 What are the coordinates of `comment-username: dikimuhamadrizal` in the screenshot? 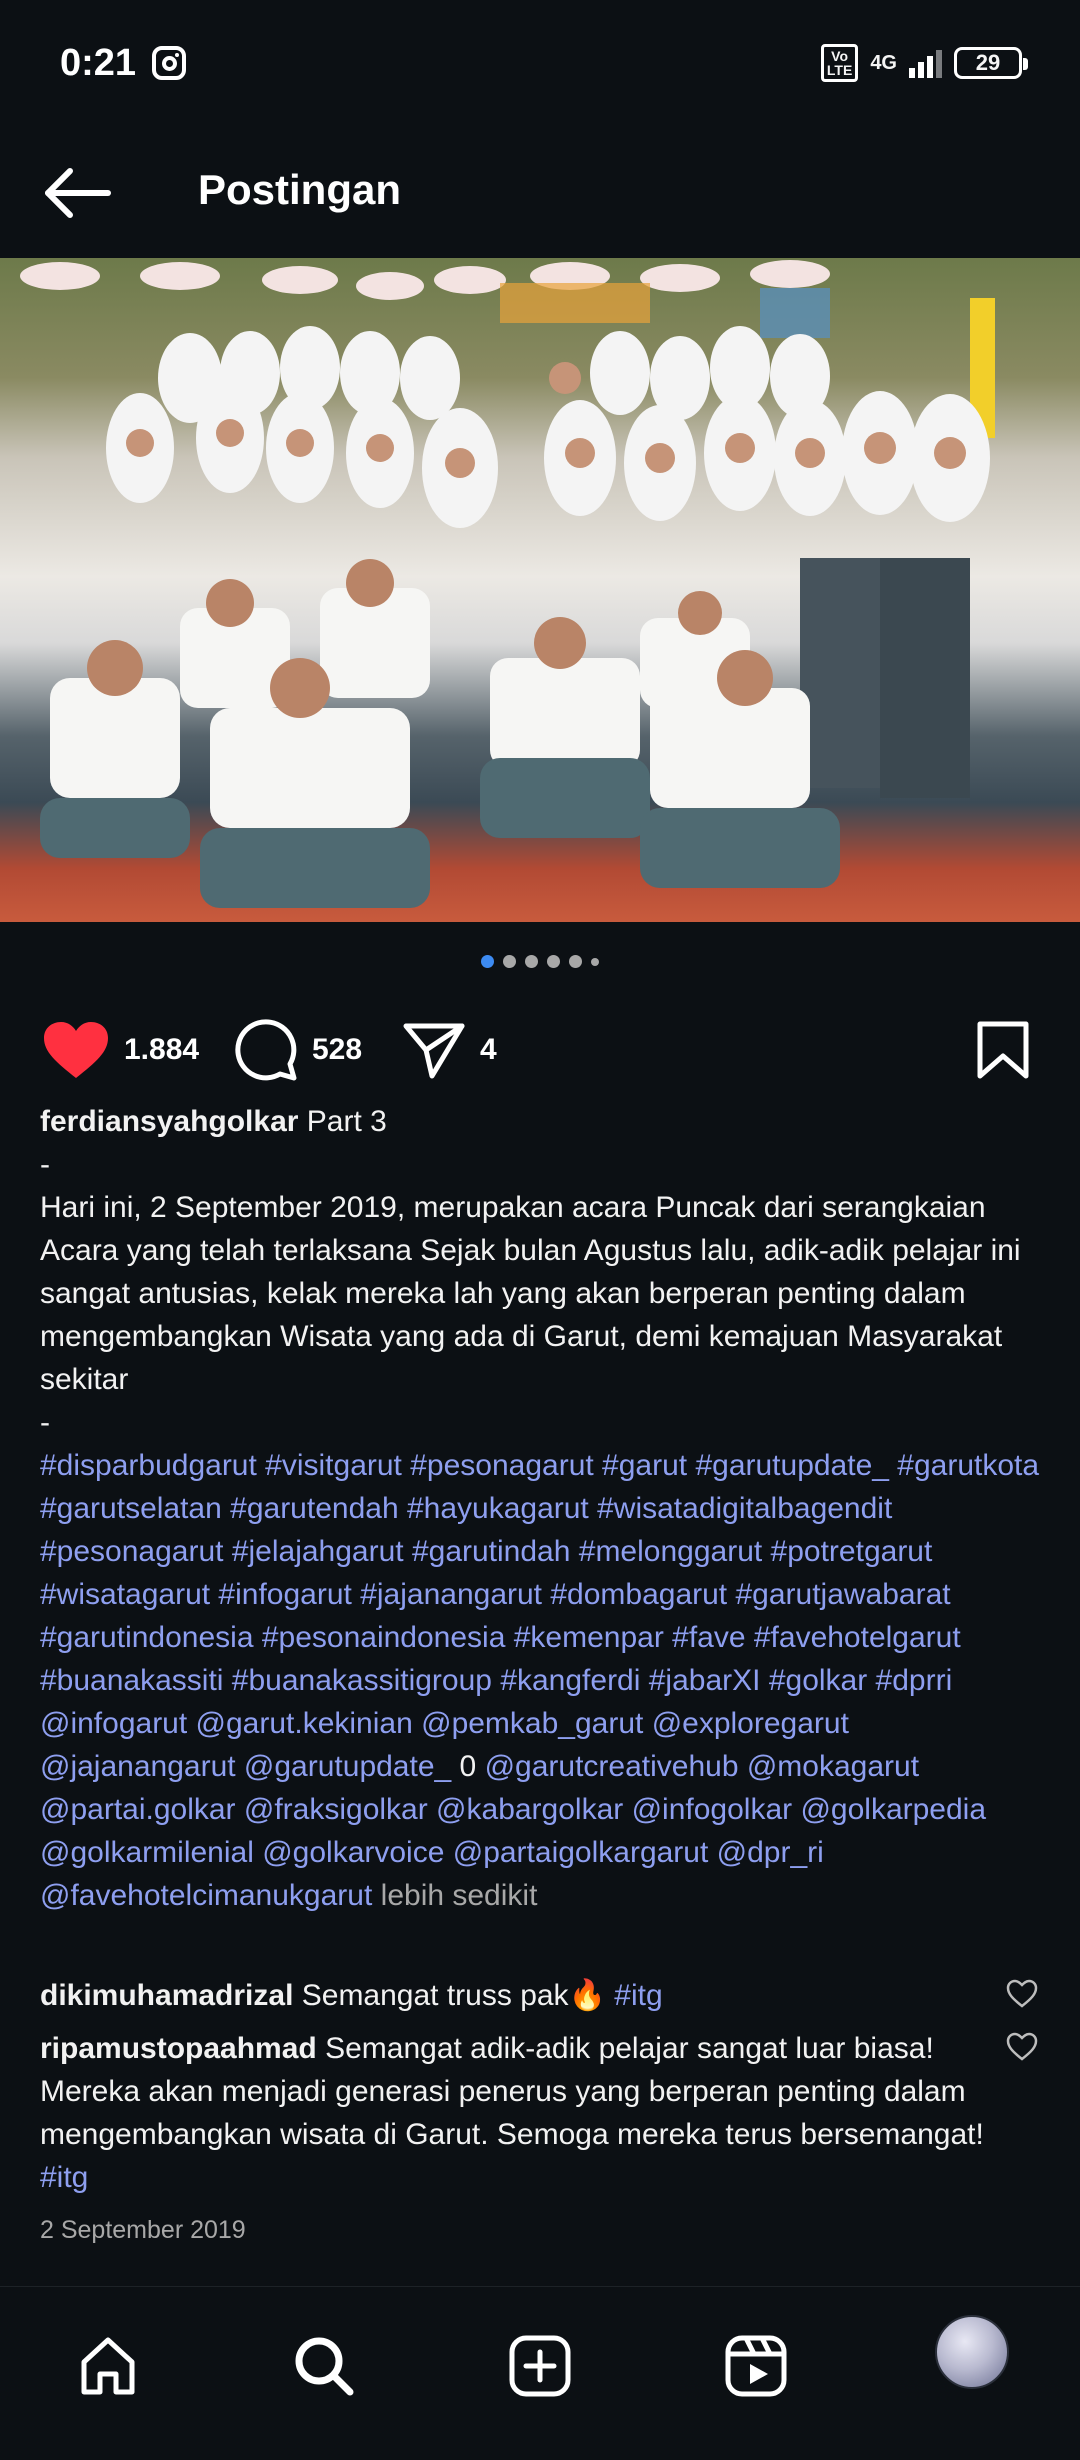 It's located at (166, 1995).